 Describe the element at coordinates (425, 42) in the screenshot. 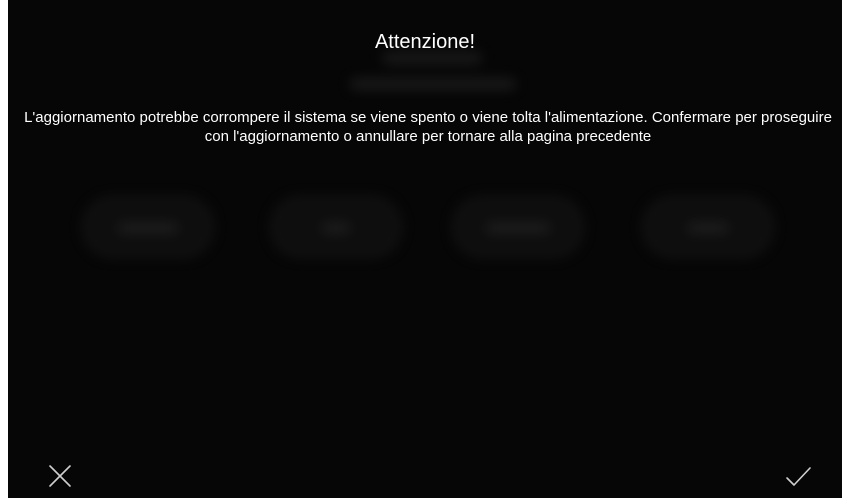

I see `dialog-title: Attenzione!` at that location.